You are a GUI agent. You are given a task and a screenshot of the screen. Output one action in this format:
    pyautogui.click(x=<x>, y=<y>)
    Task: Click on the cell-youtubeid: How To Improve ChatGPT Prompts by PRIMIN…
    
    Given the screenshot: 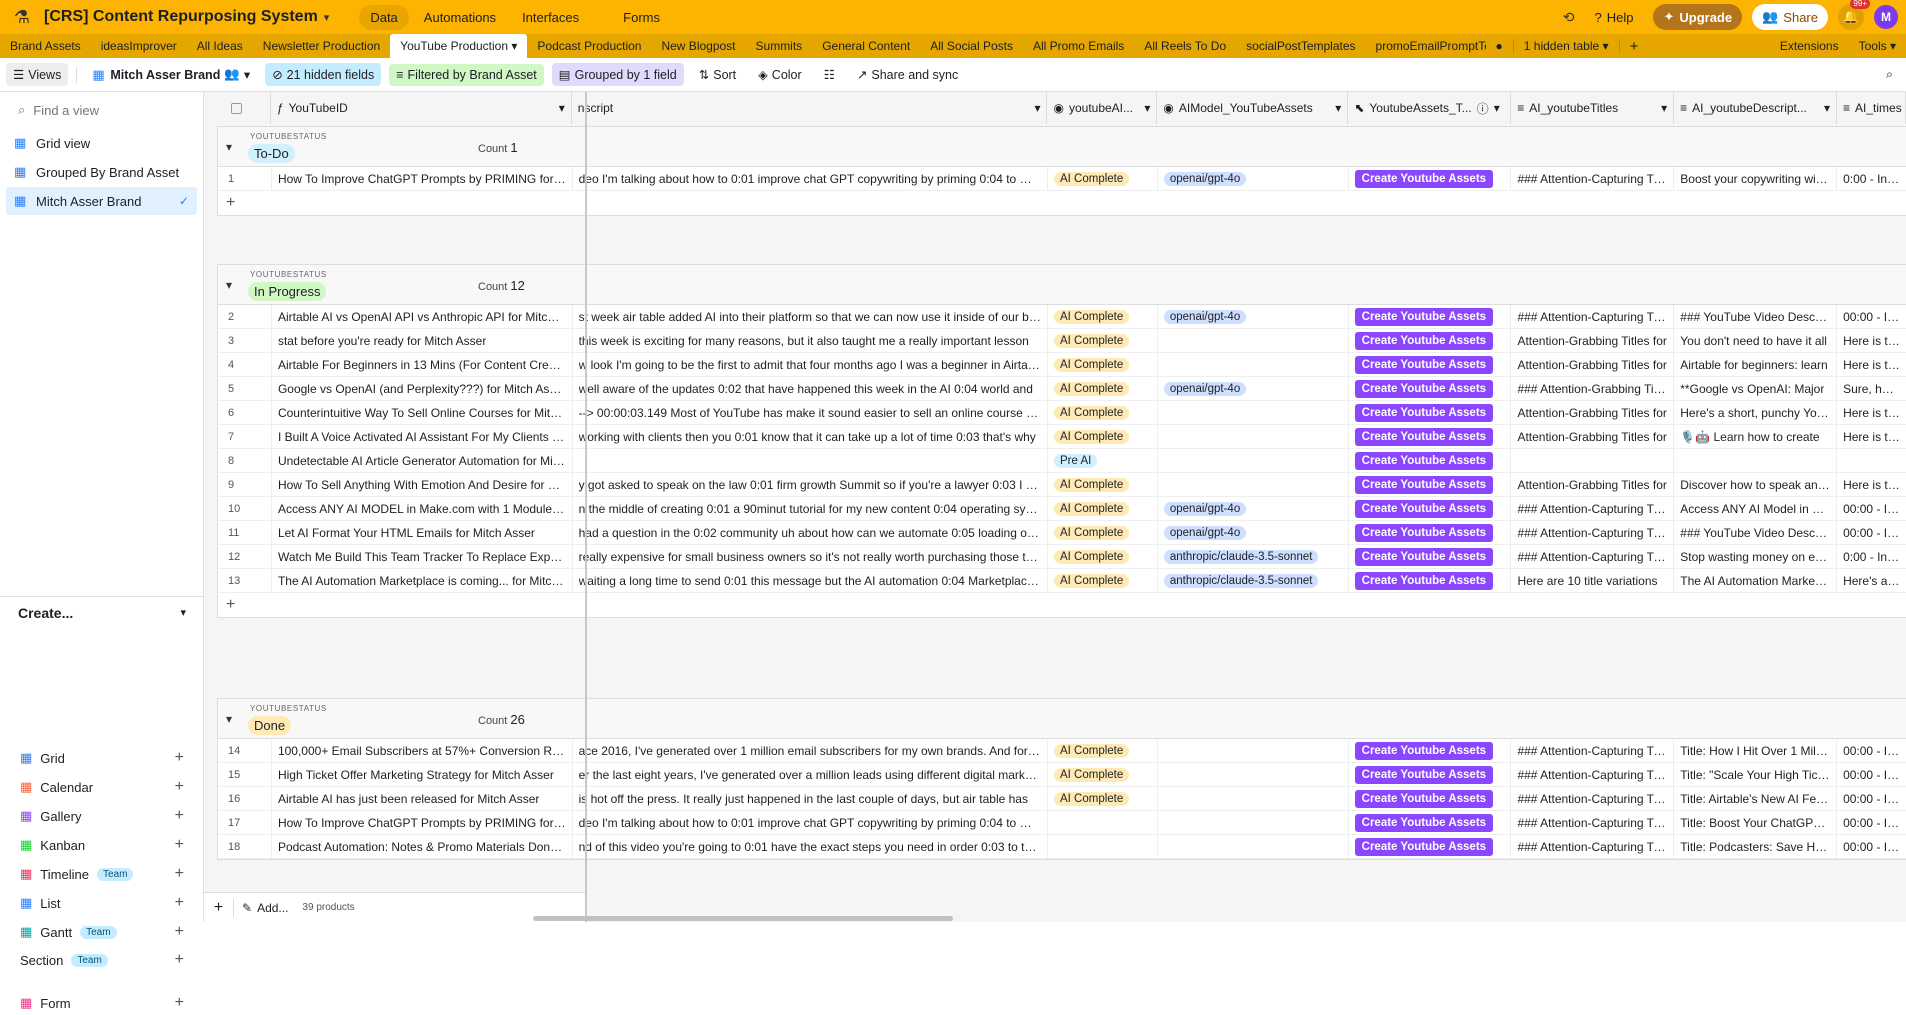 What is the action you would take?
    pyautogui.click(x=422, y=822)
    